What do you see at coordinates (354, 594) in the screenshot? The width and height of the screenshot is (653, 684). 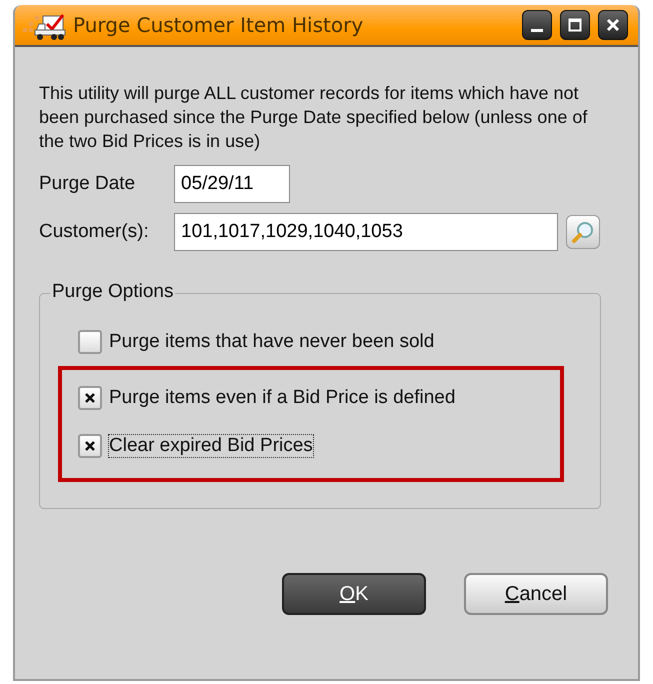 I see `ok-button: OK` at bounding box center [354, 594].